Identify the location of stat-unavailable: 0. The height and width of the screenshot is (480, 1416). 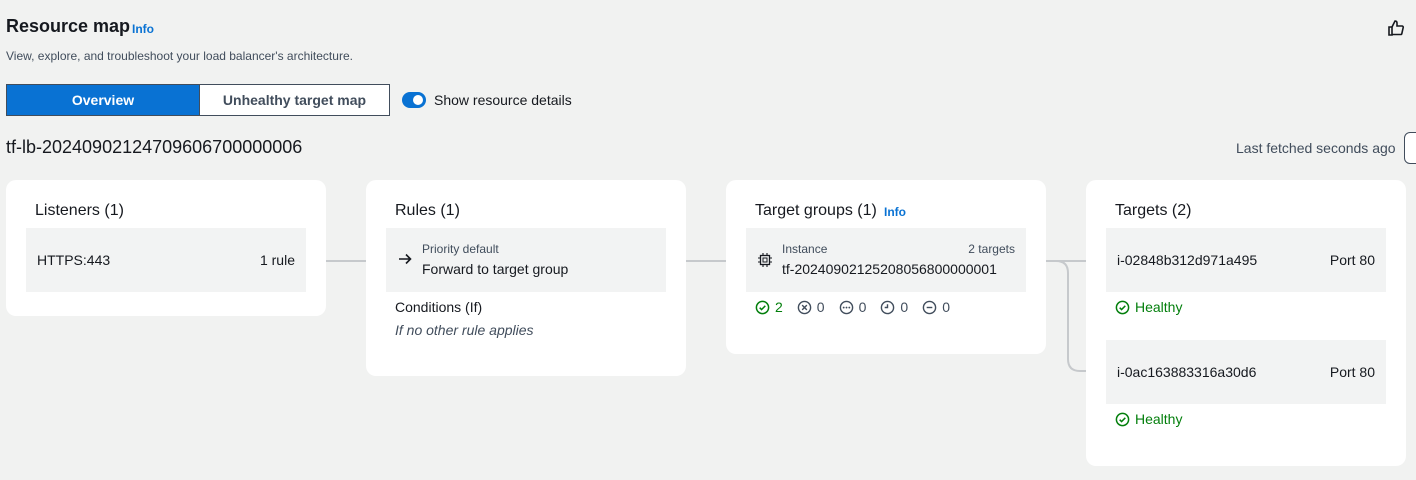
(936, 307).